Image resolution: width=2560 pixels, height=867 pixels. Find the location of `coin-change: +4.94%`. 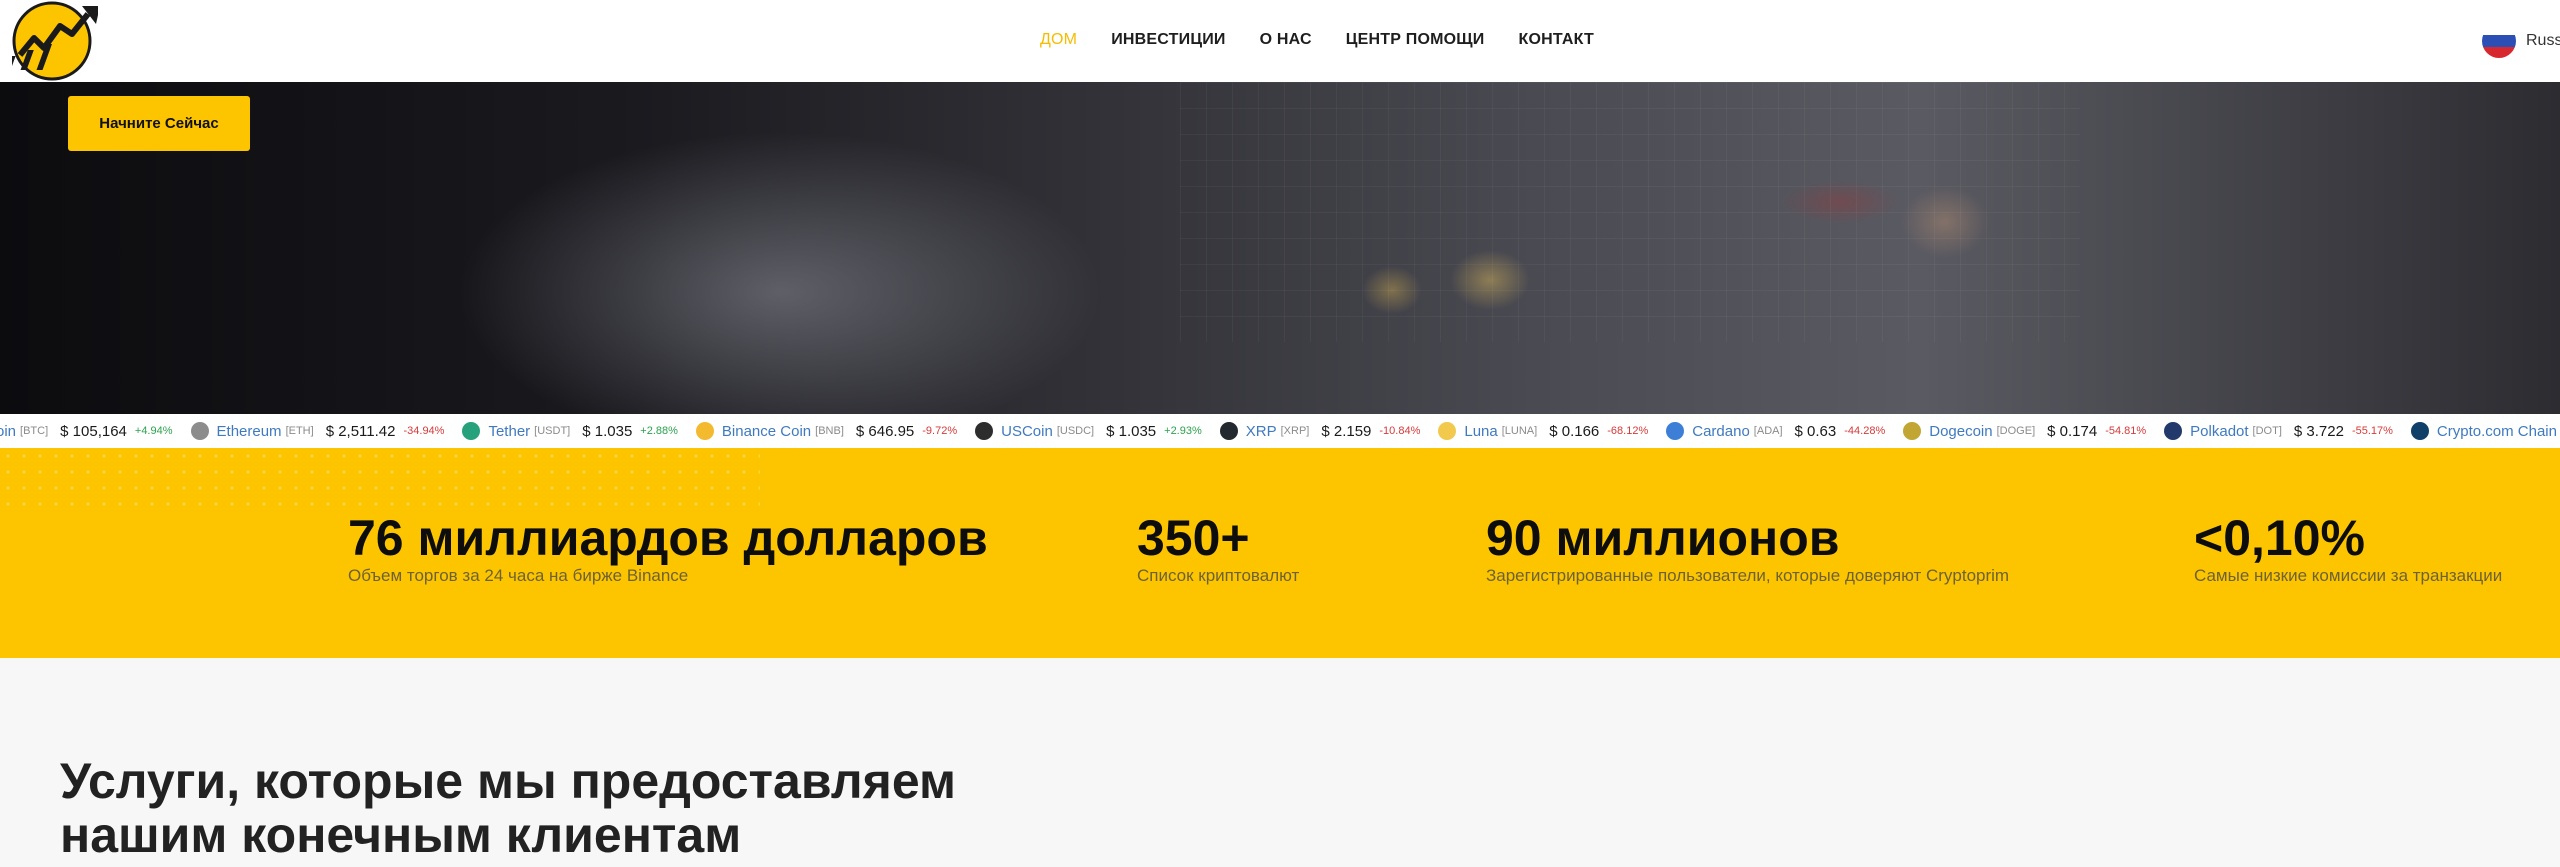

coin-change: +4.94% is located at coordinates (153, 431).